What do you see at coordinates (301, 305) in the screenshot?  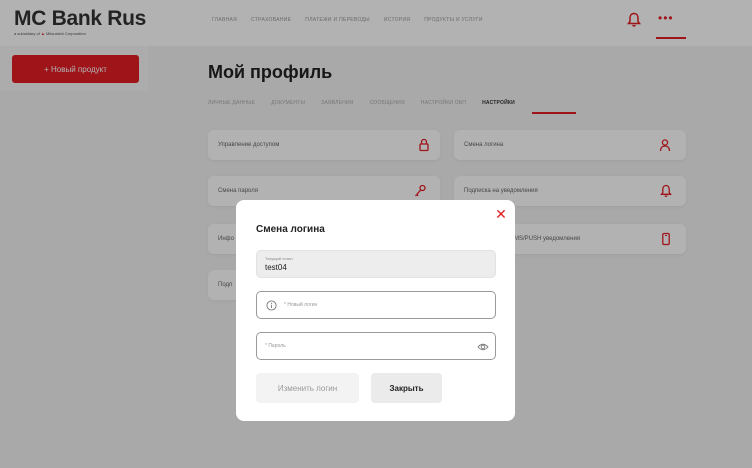 I see `new-login-placeholder: * Новый логин` at bounding box center [301, 305].